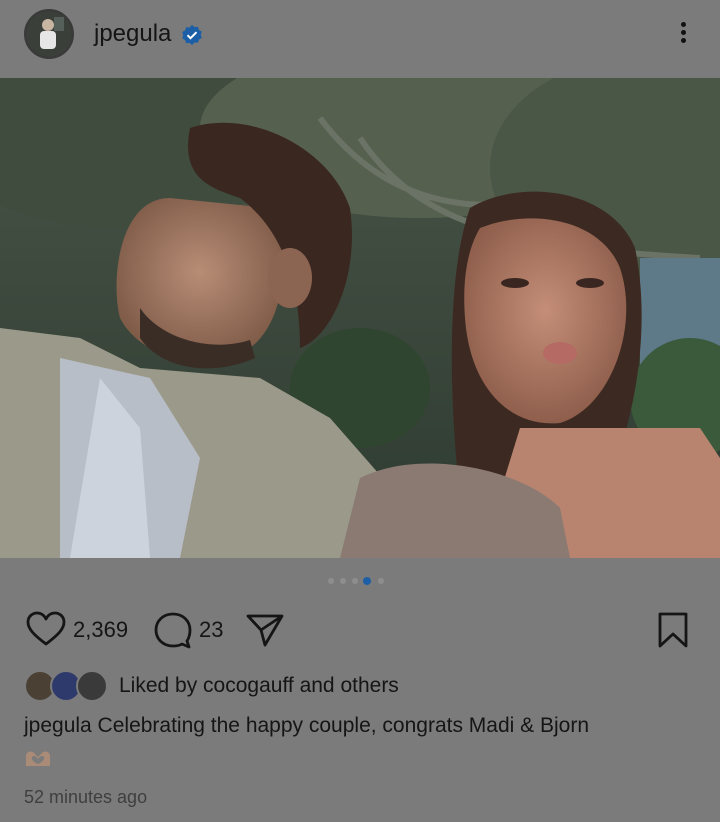  I want to click on liked-by-text: Liked by cocogauff and others, so click(259, 686).